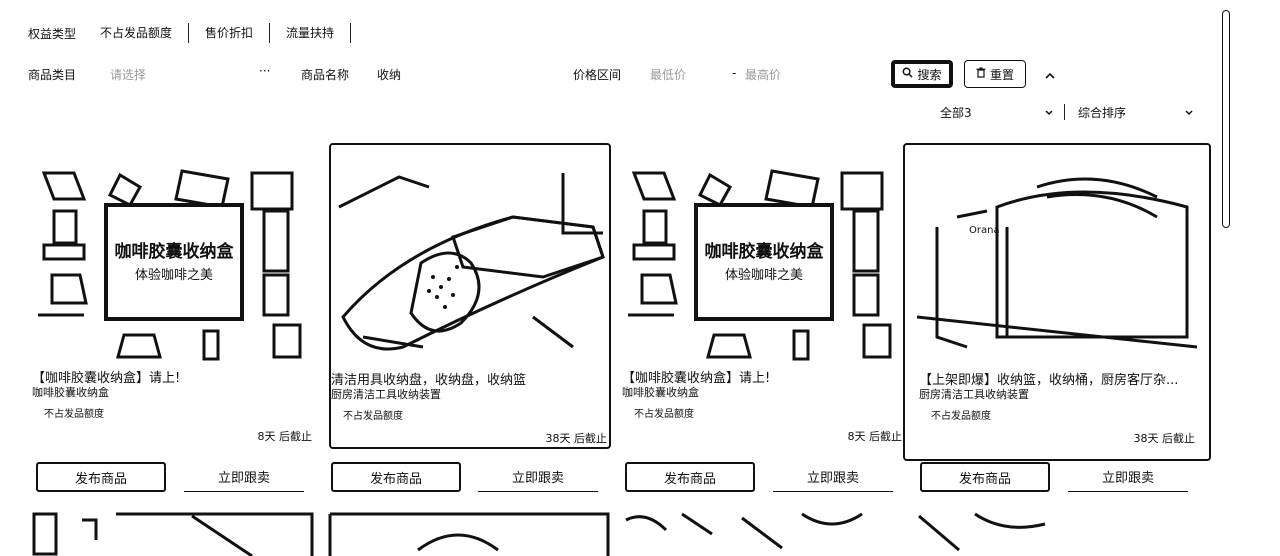 The image size is (1280, 556). Describe the element at coordinates (1001, 74) in the screenshot. I see `reset-button-label: 重置` at that location.